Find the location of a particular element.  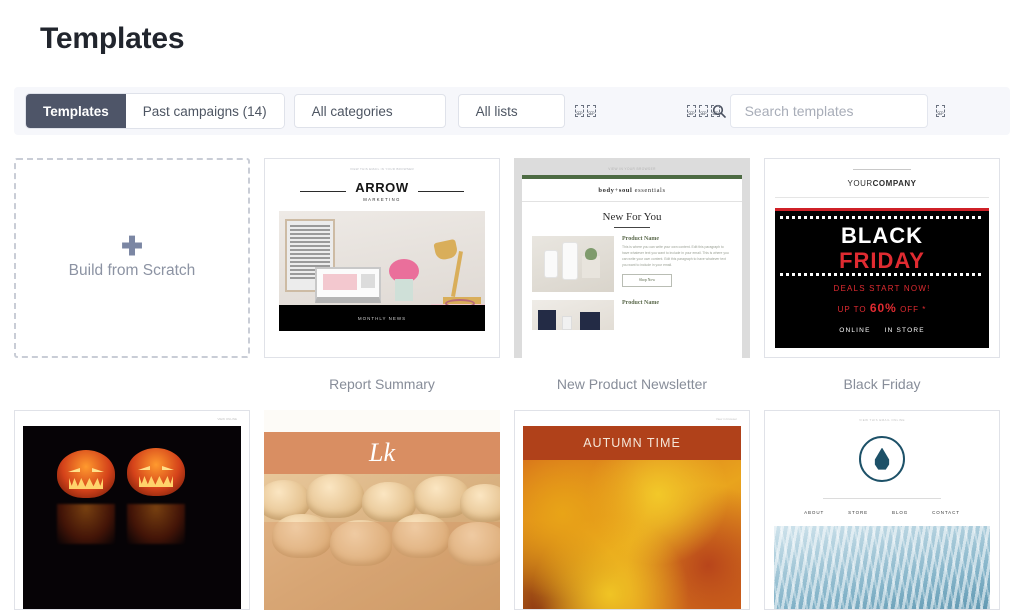

preview-brand-tail: essentials is located at coordinates (650, 190).